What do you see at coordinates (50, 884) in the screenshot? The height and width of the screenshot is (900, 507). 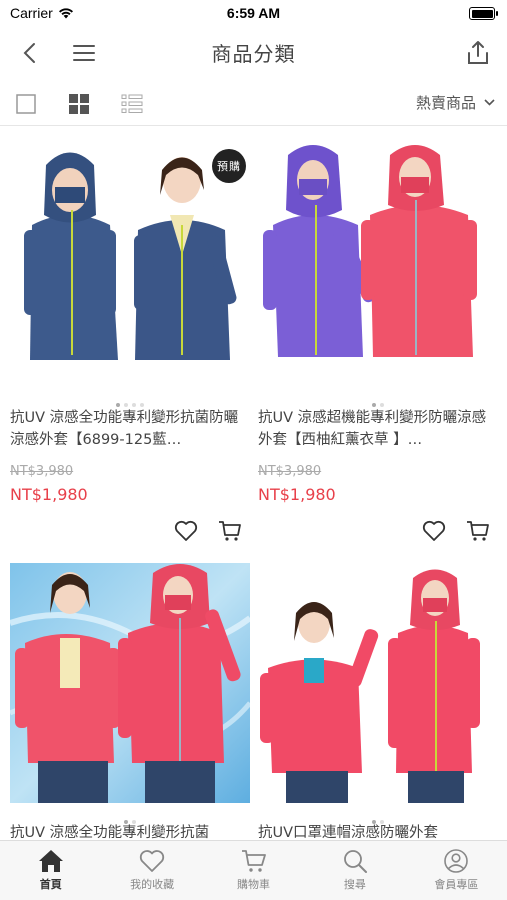 I see `tab-label: 首頁` at bounding box center [50, 884].